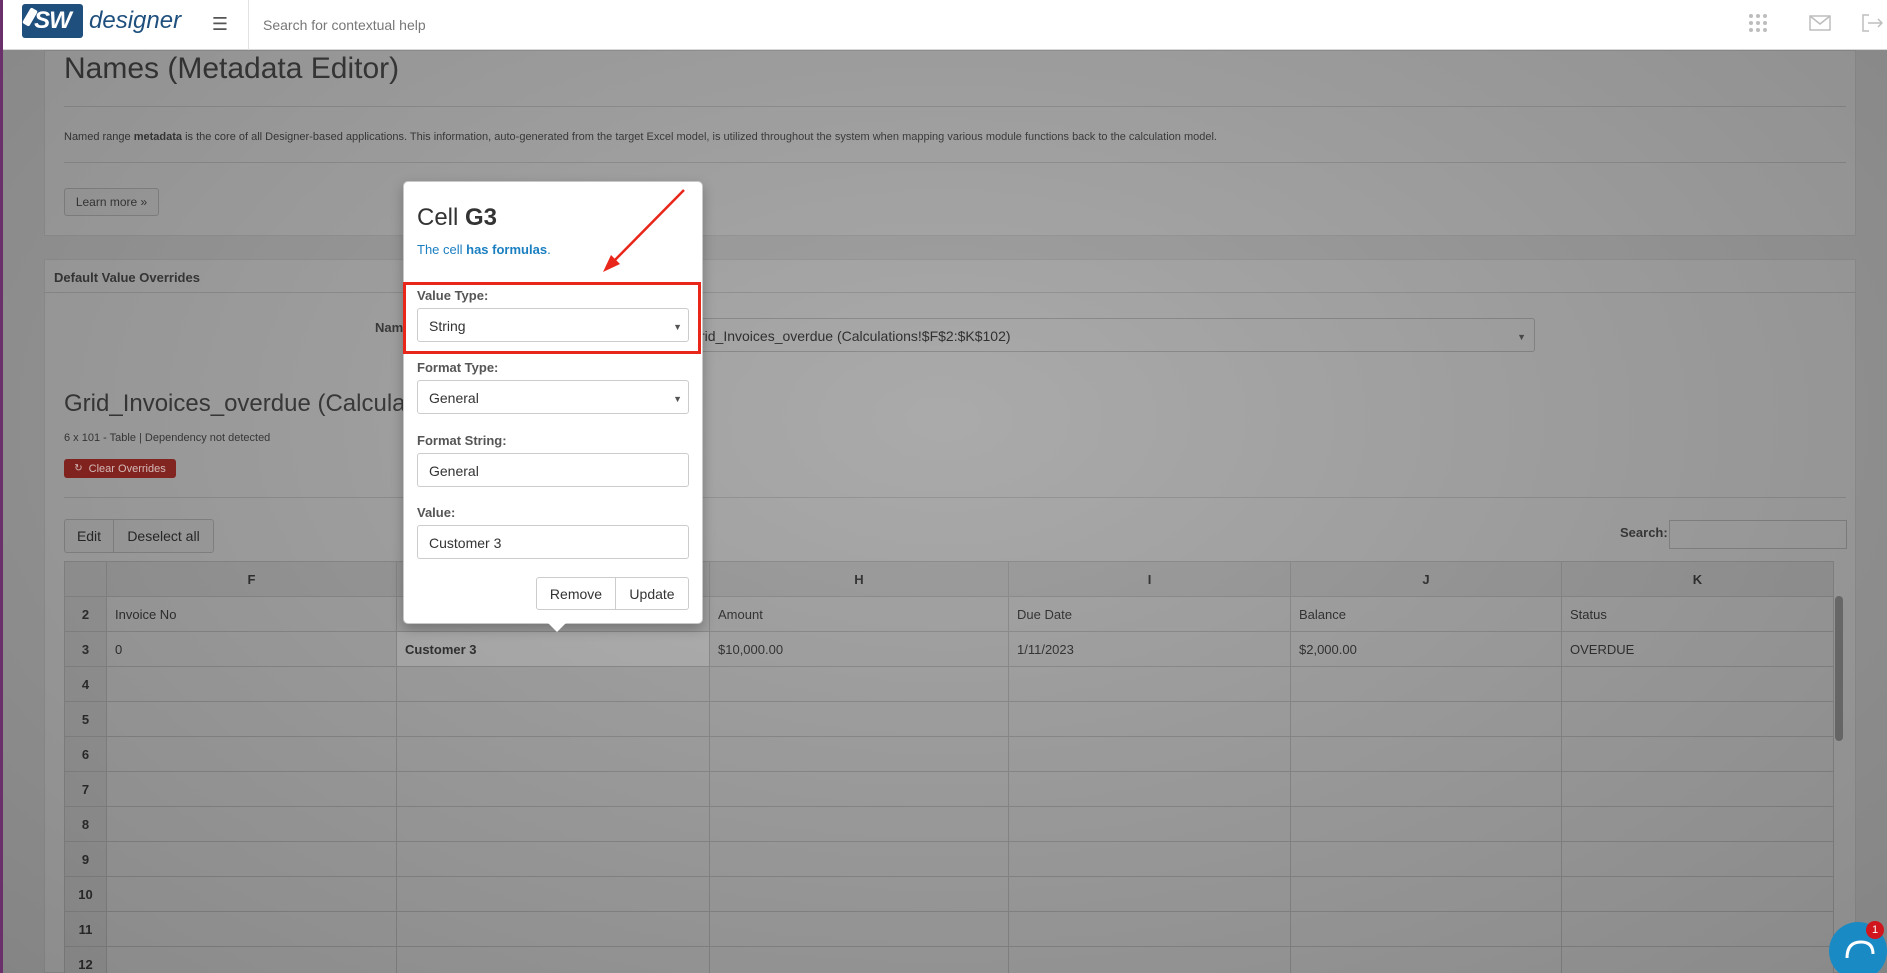 The height and width of the screenshot is (973, 1887). I want to click on table-search-input, so click(1758, 534).